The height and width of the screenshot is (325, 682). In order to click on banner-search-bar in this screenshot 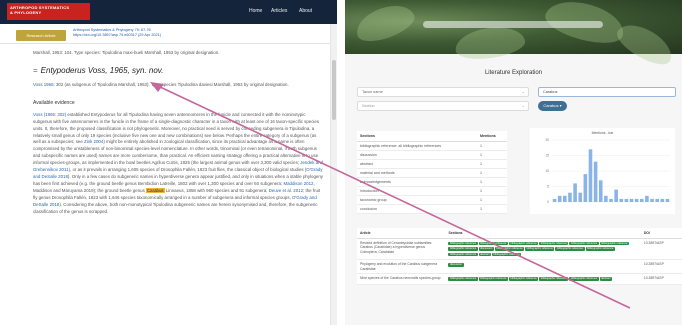, I will do `click(513, 24)`.